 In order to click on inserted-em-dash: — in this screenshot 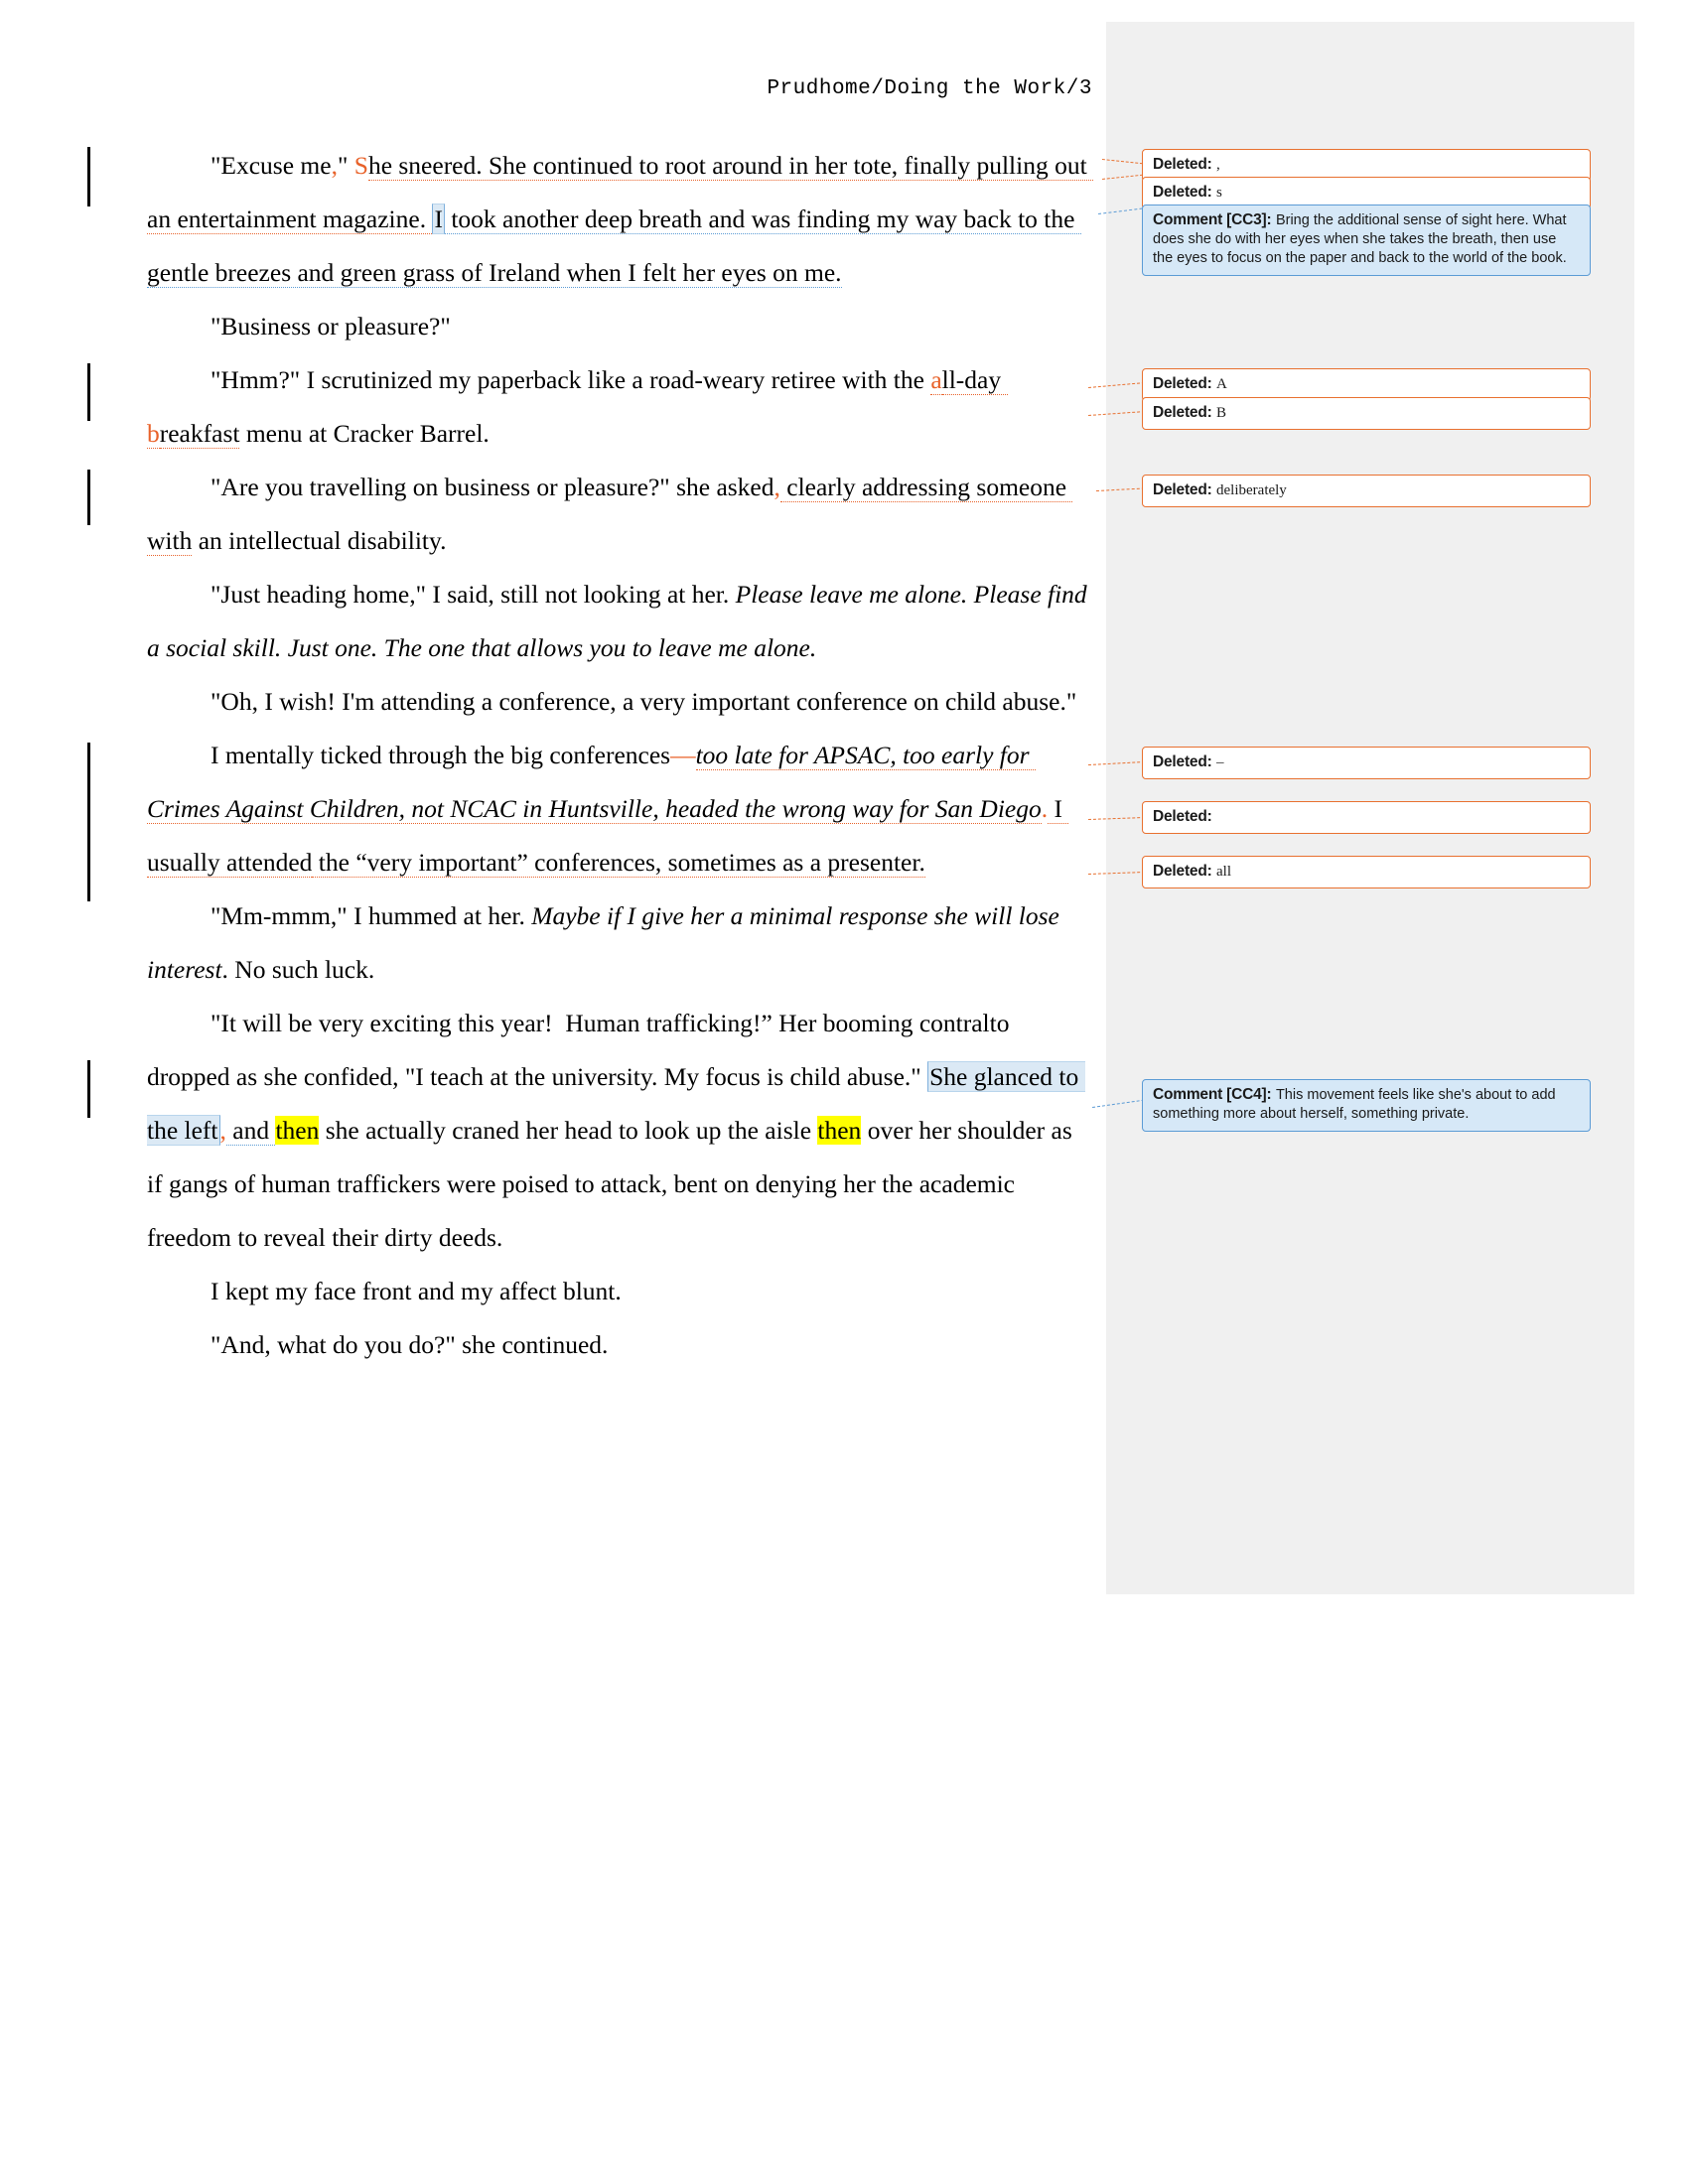, I will do `click(683, 755)`.